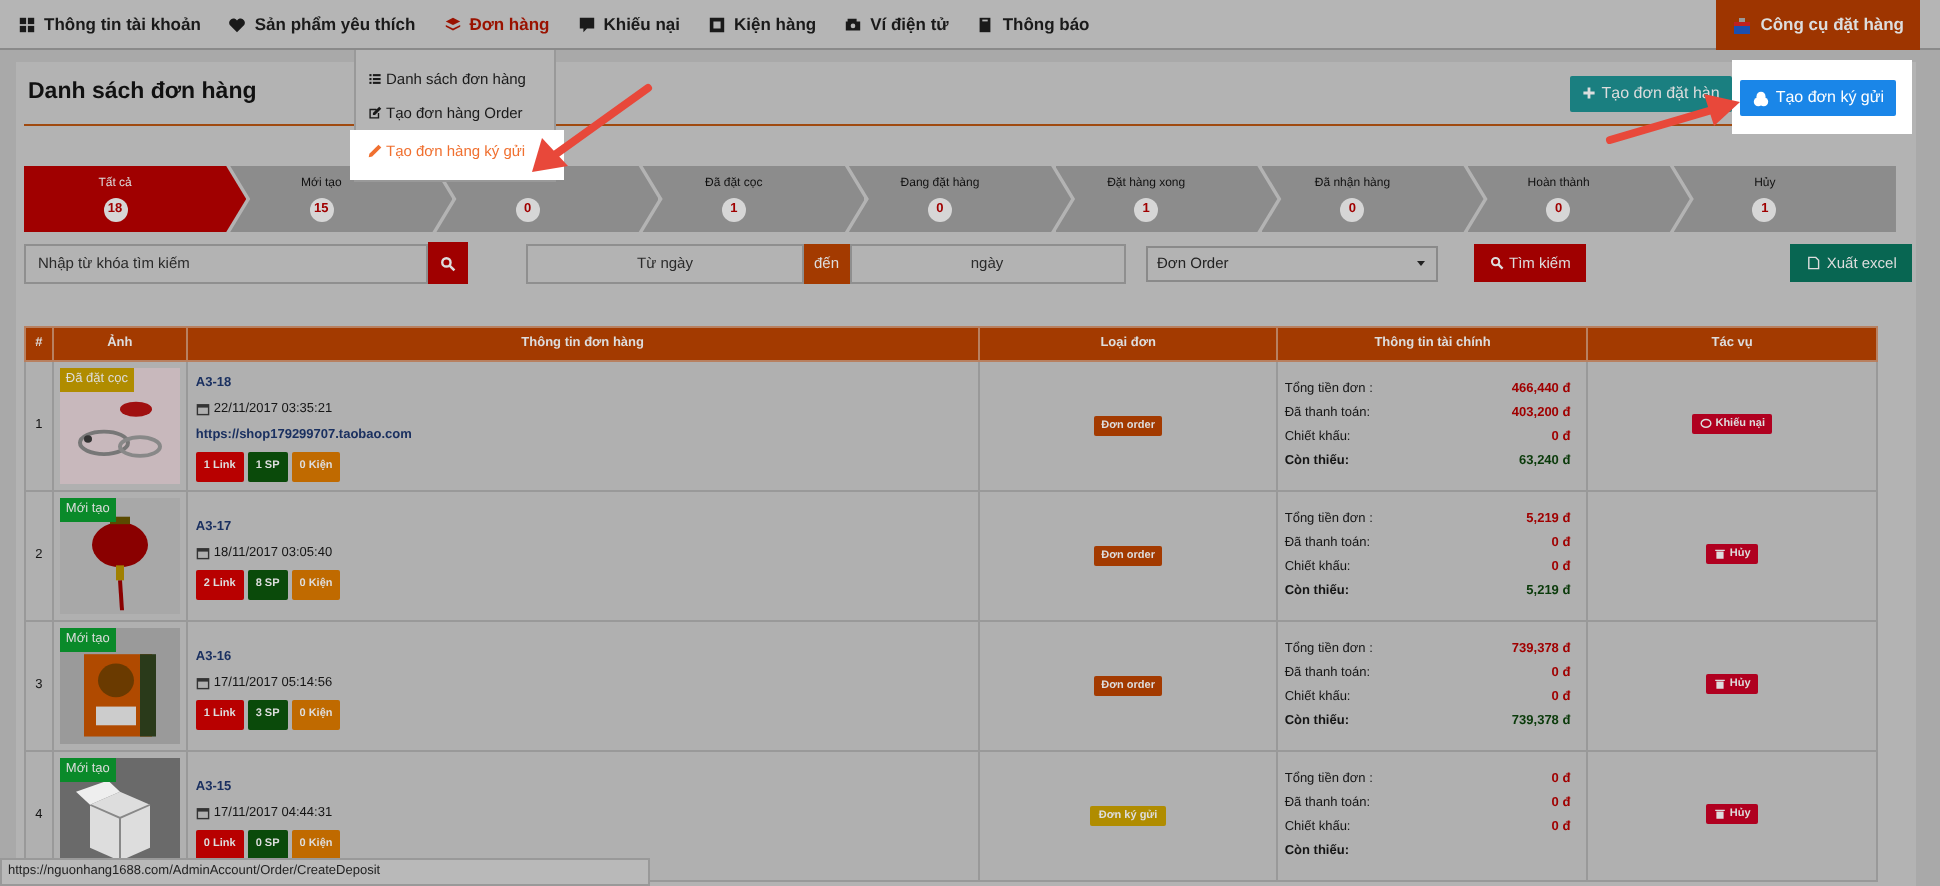 The image size is (1940, 886). I want to click on edit-icon, so click(375, 113).